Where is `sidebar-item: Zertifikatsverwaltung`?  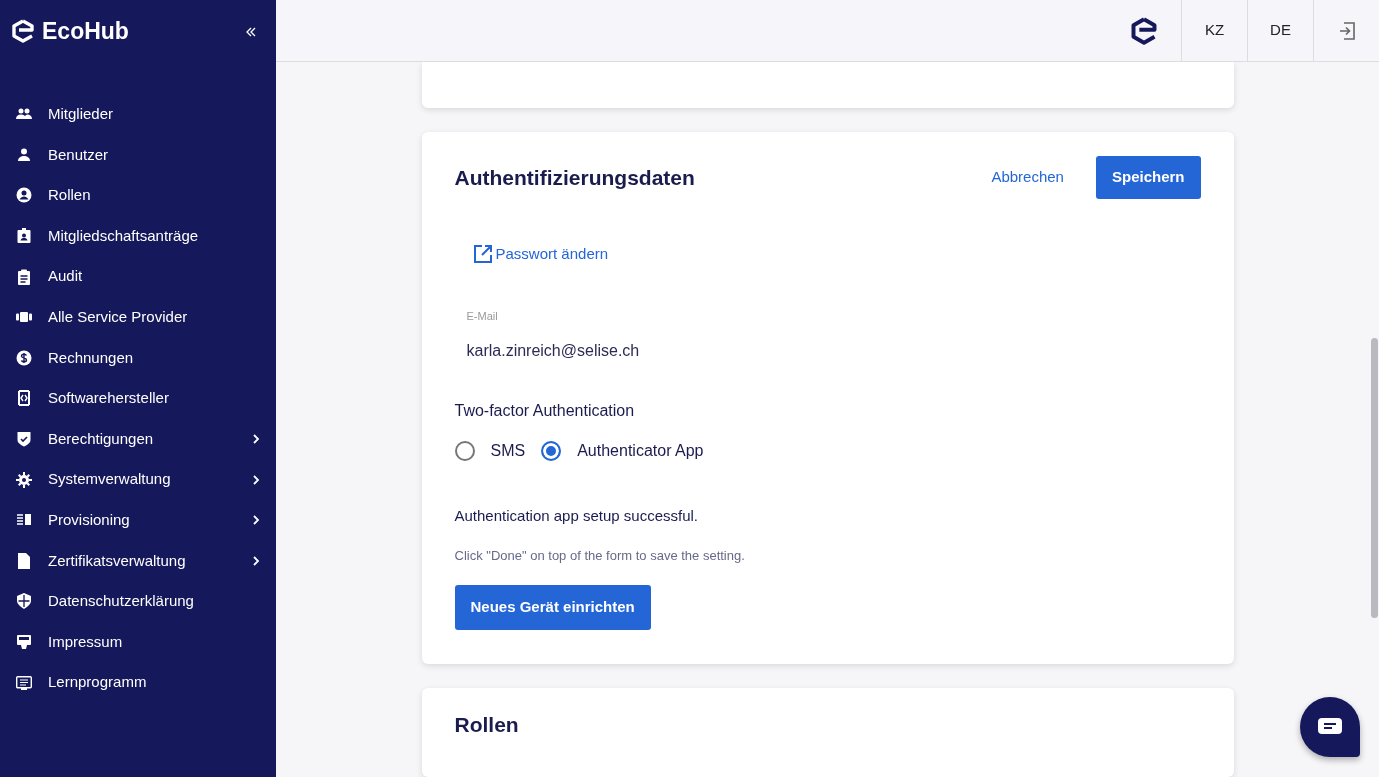 sidebar-item: Zertifikatsverwaltung is located at coordinates (138, 561).